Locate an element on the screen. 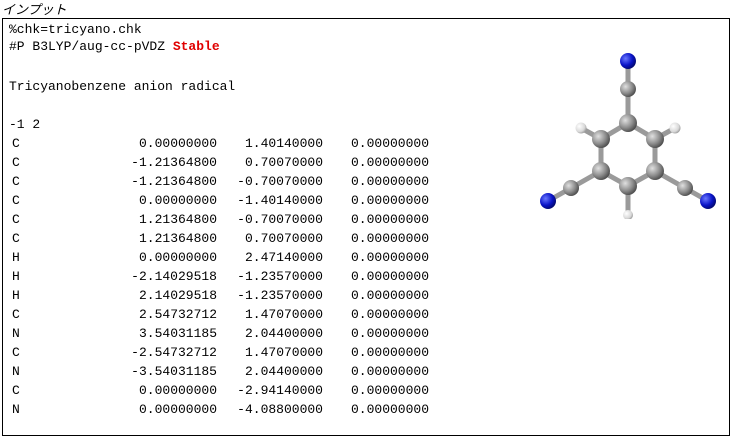  title-line: Tricyanobenzene anion radical is located at coordinates (122, 86).